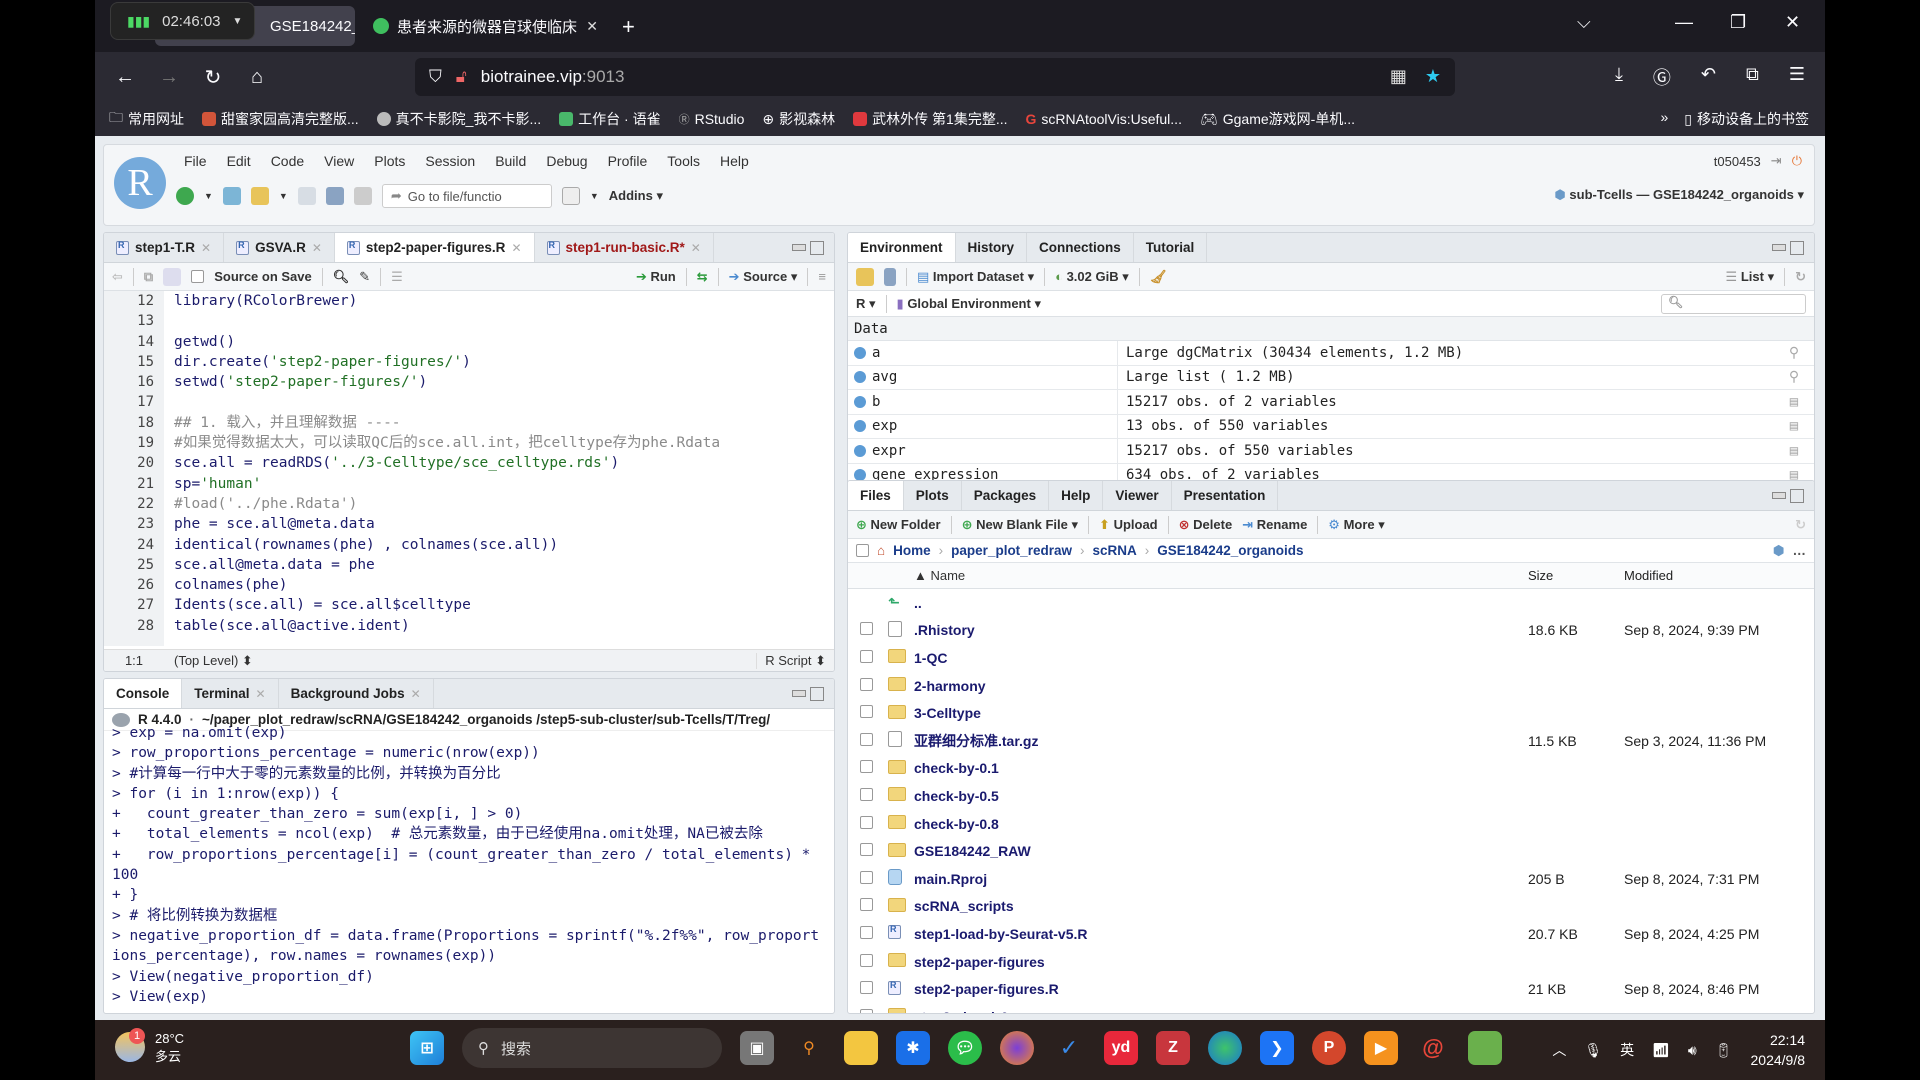  I want to click on video-app-icon: ▶, so click(1381, 1048).